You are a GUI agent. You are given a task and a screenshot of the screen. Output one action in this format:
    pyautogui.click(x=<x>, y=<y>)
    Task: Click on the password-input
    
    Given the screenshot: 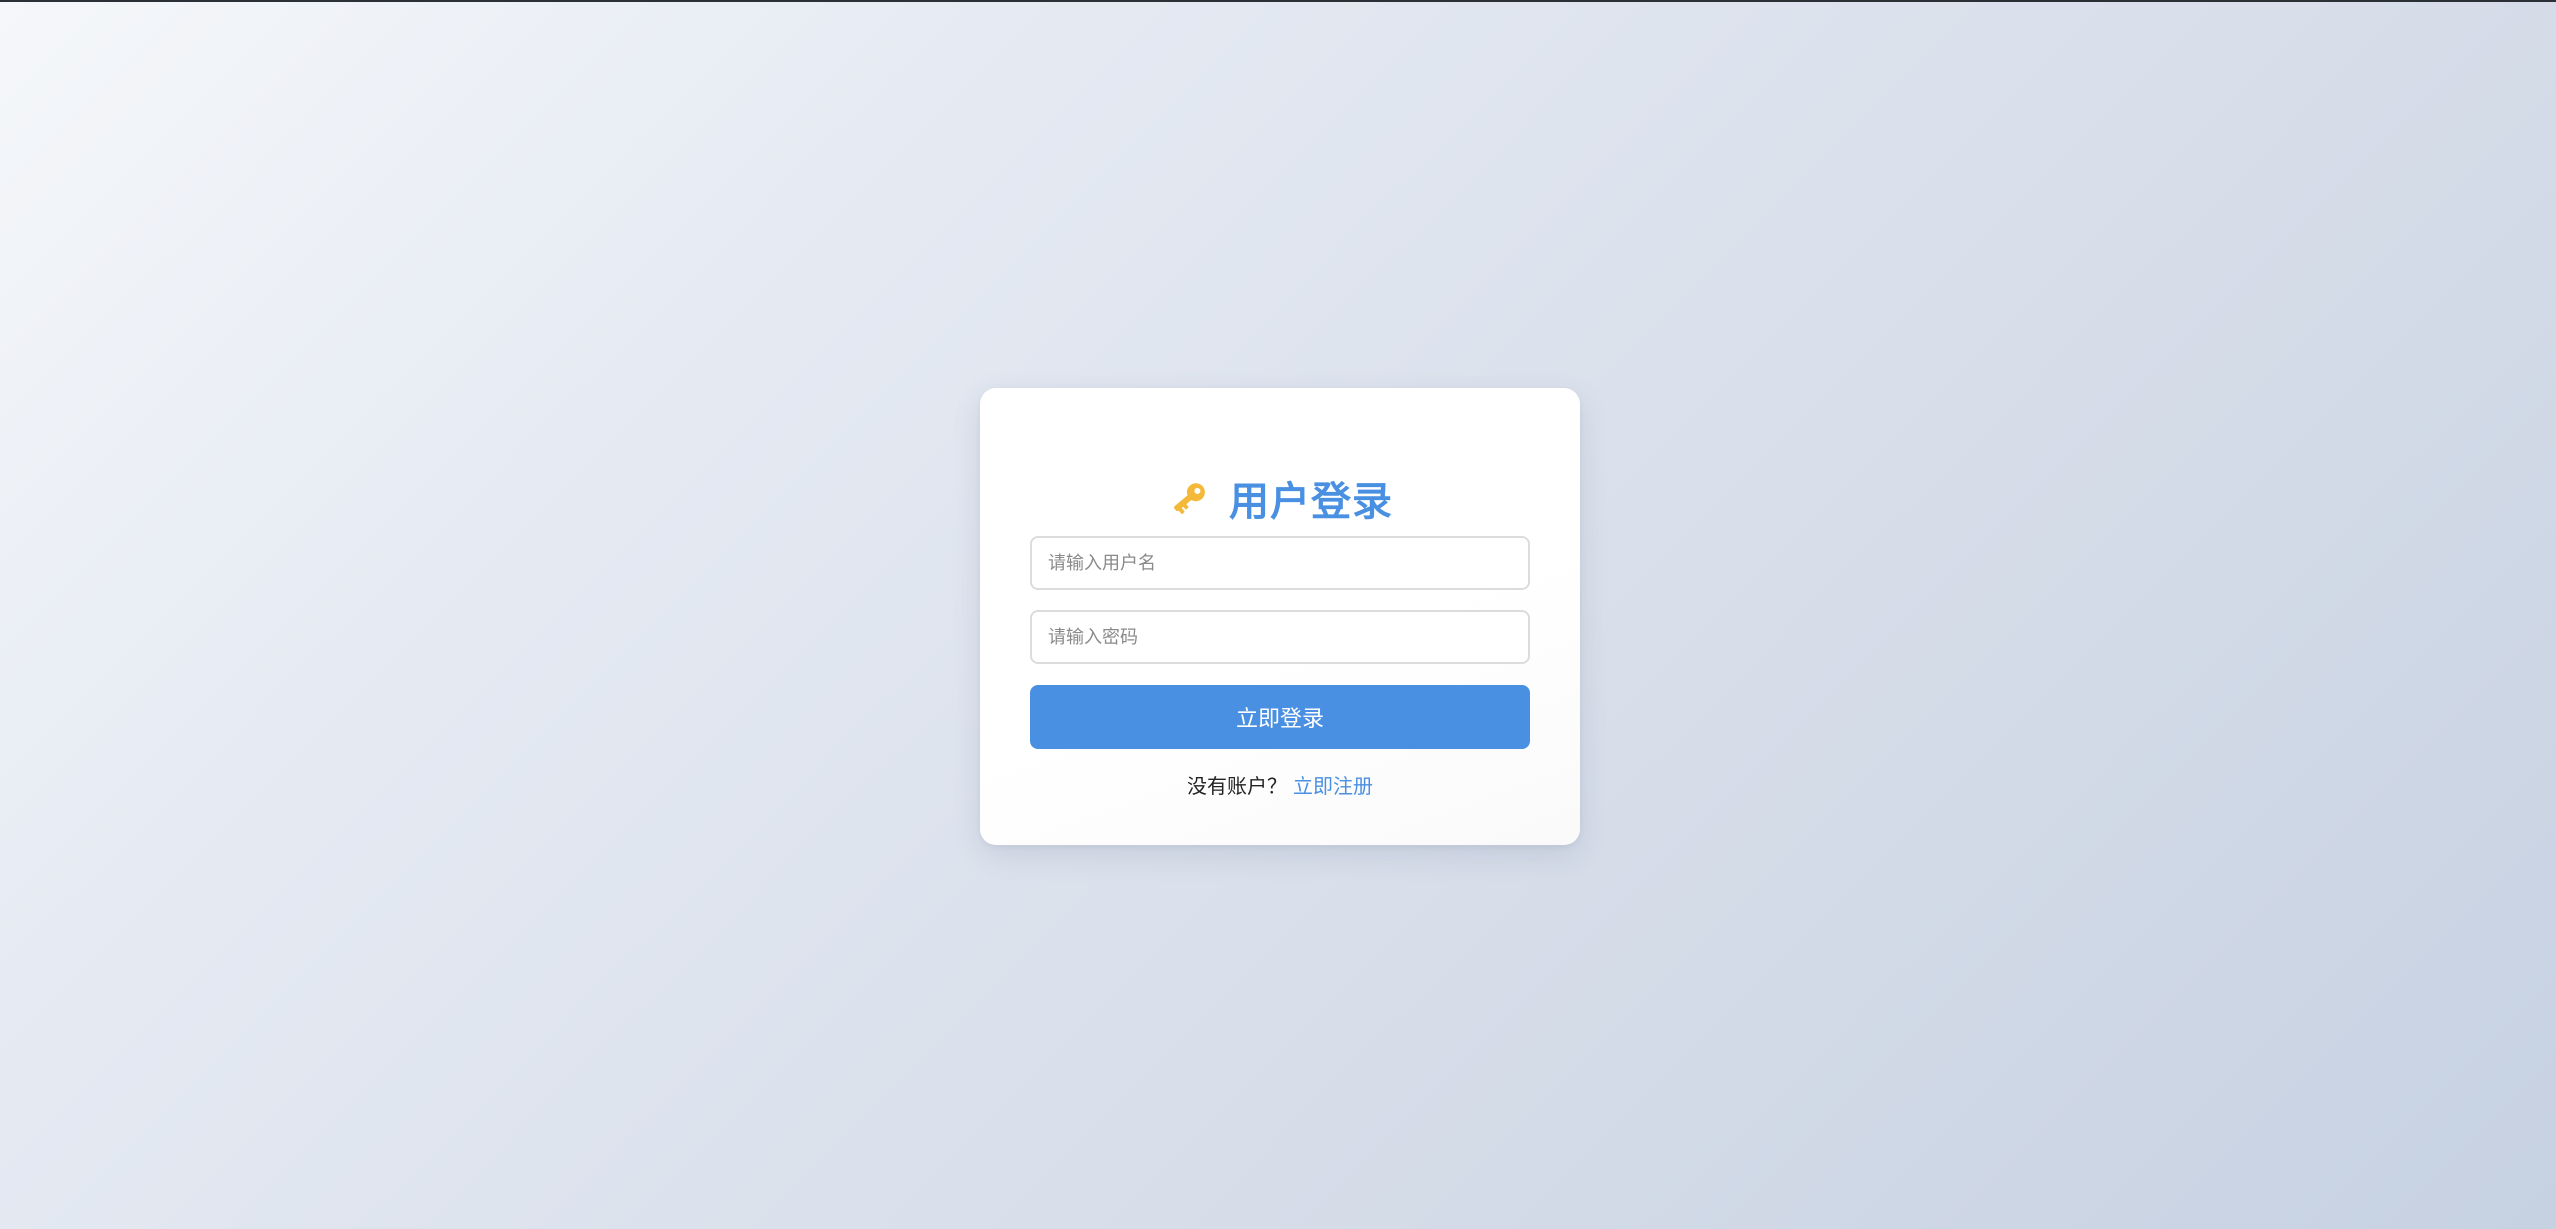 What is the action you would take?
    pyautogui.click(x=1280, y=637)
    